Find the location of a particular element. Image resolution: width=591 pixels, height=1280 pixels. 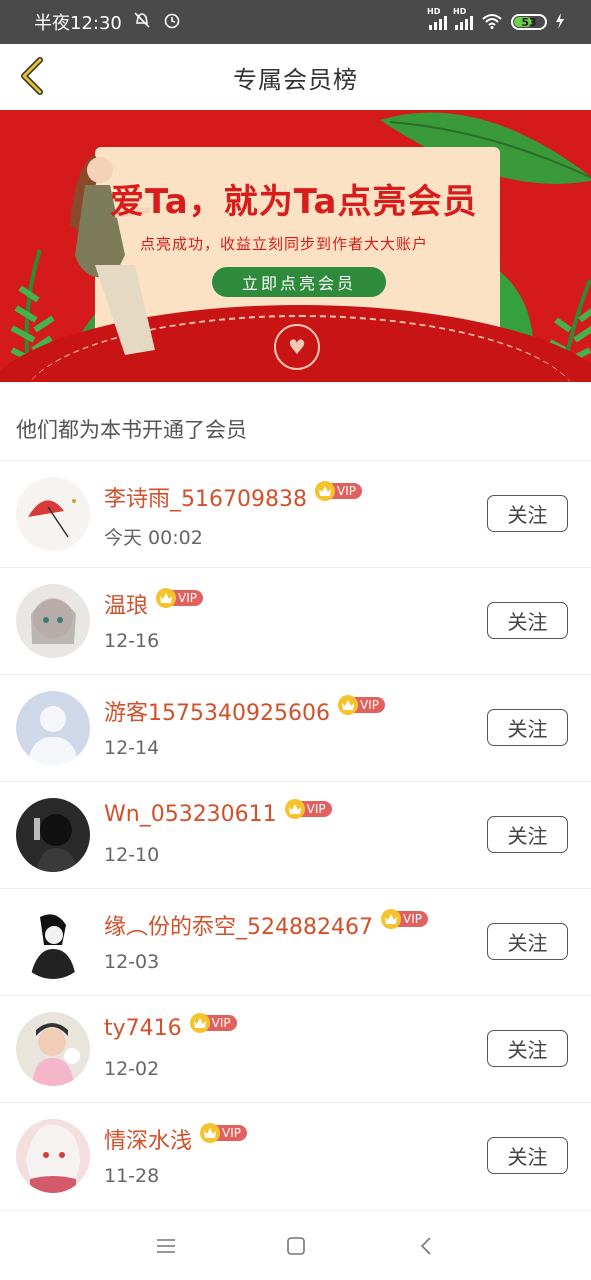

system-back-button is located at coordinates (426, 1246).